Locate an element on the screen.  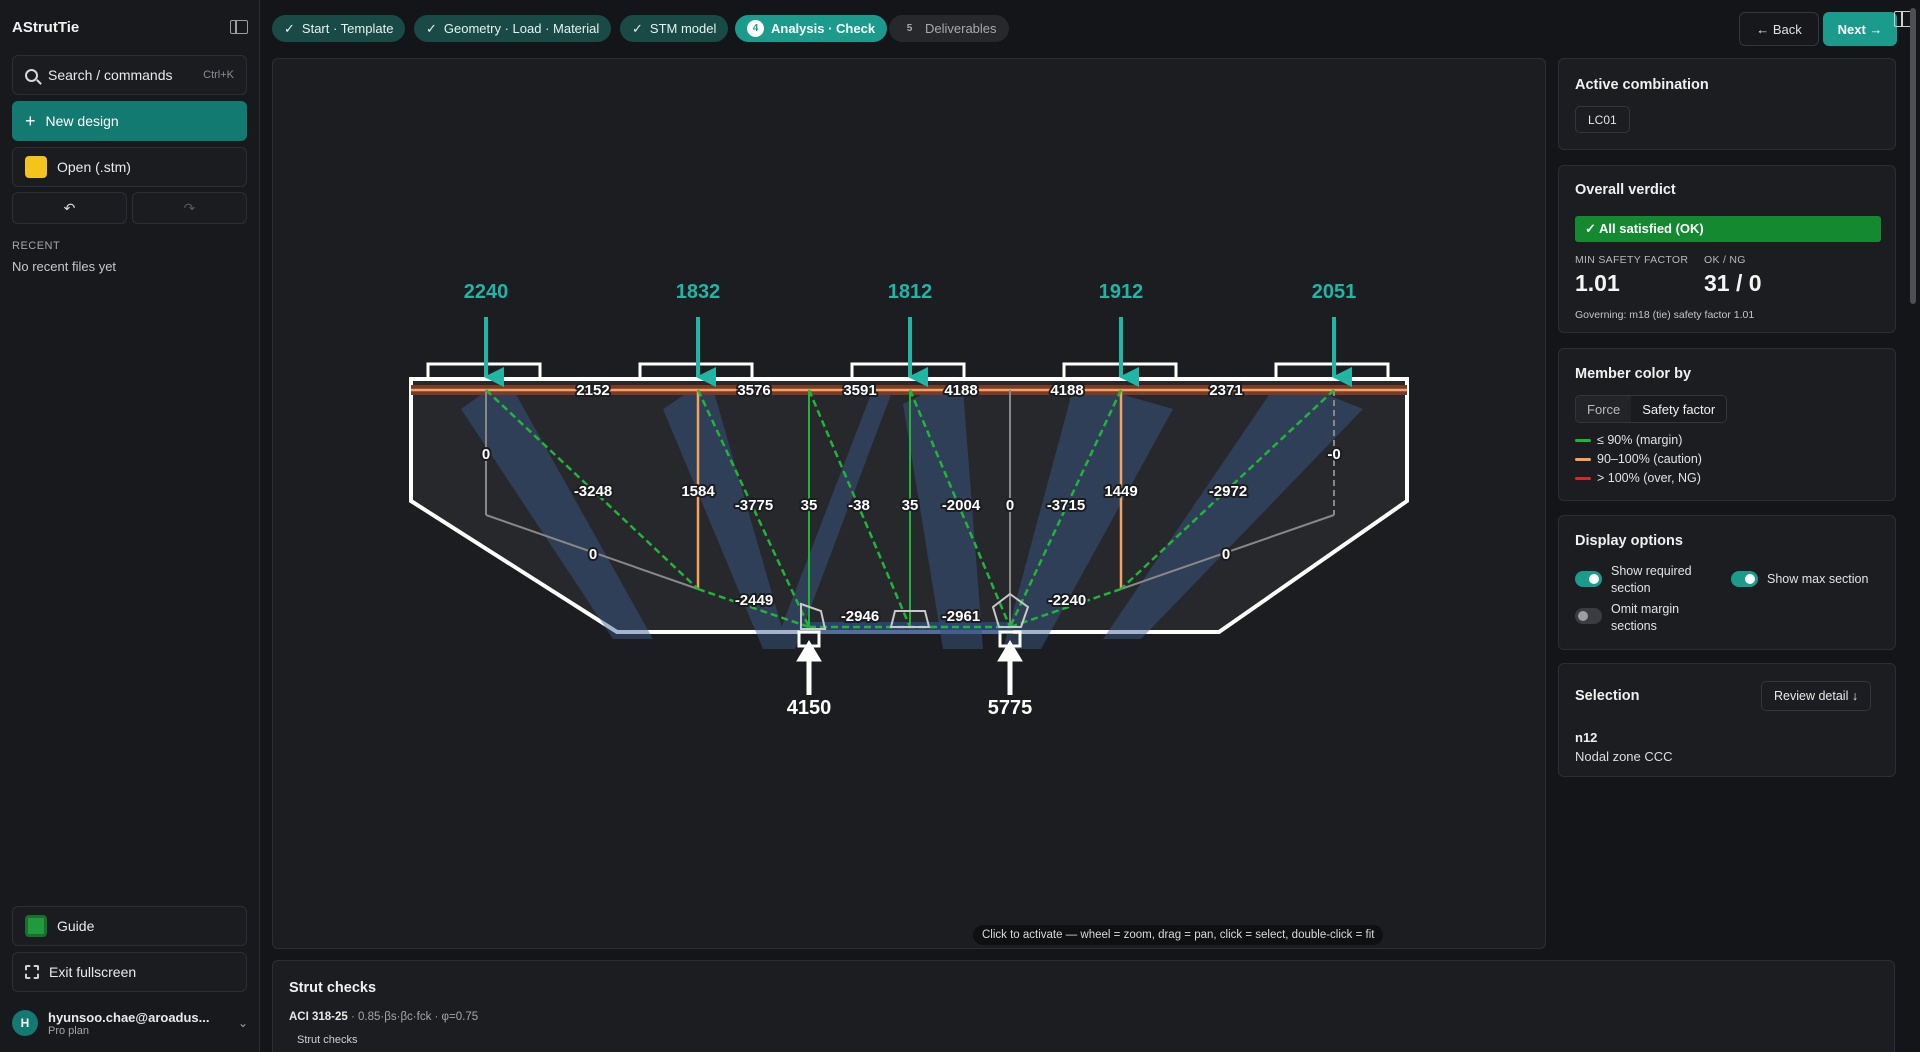
step-number: 5 is located at coordinates (909, 28).